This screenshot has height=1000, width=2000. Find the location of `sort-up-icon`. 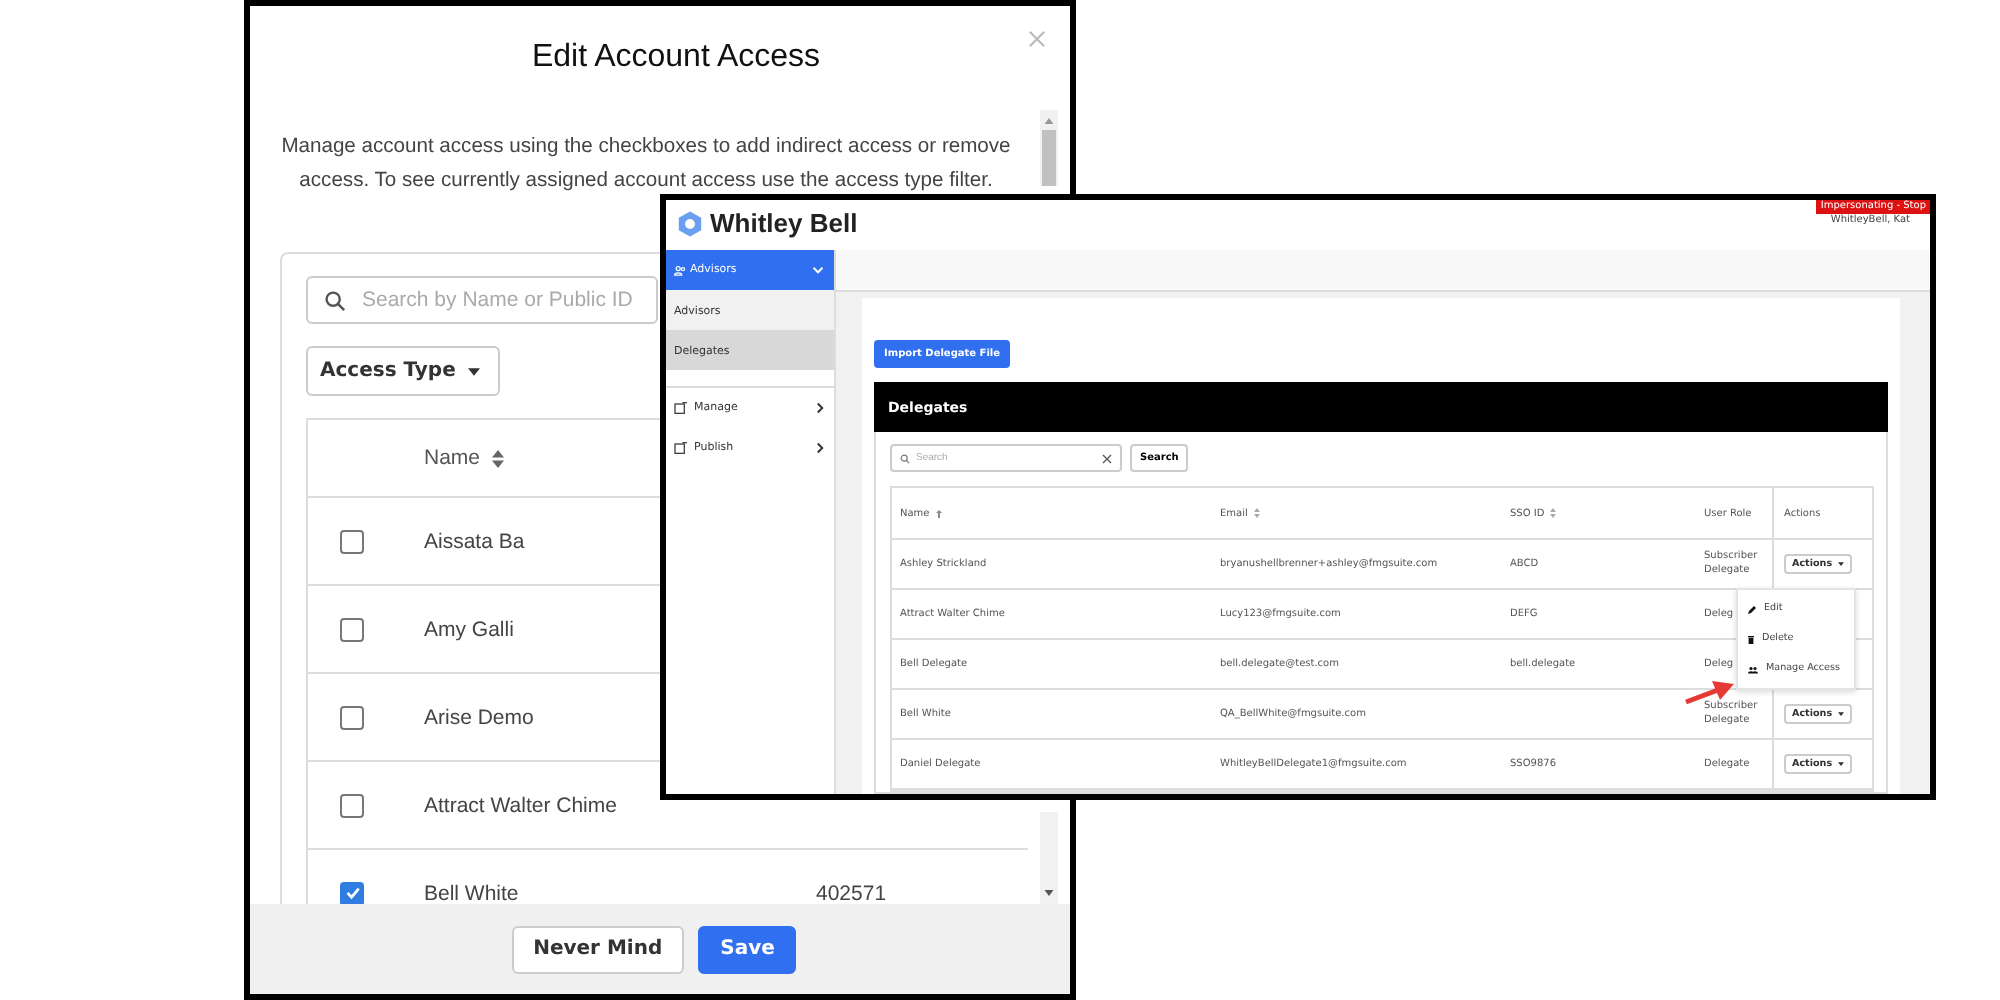

sort-up-icon is located at coordinates (938, 513).